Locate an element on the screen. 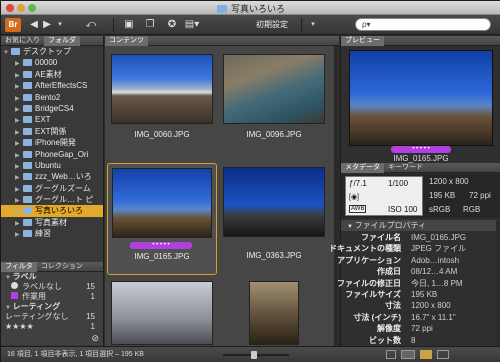  workspace-dropdown-icon: ▾ is located at coordinates (313, 25).